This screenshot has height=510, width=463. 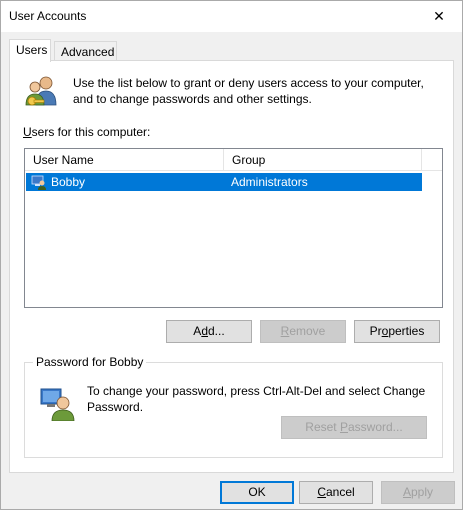 What do you see at coordinates (90, 362) in the screenshot?
I see `password-group-label: Password for Bobby` at bounding box center [90, 362].